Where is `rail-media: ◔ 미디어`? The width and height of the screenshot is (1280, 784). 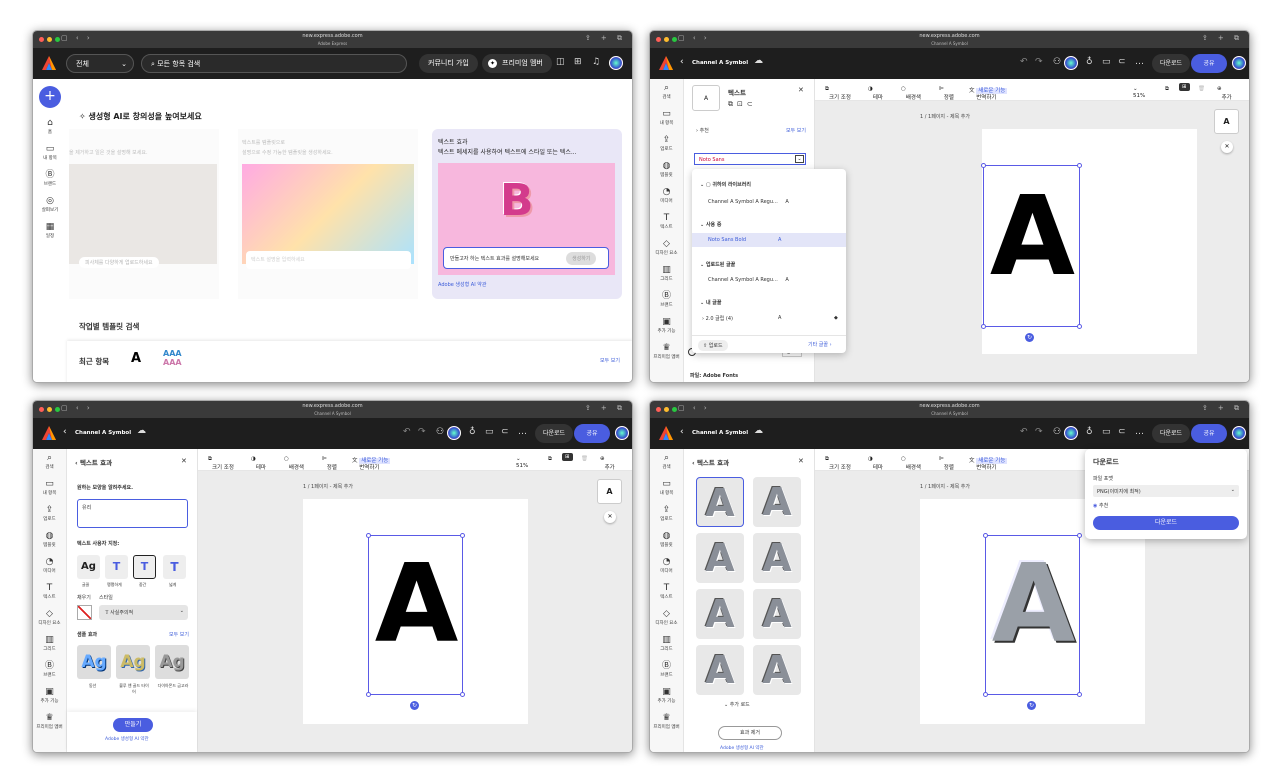
rail-media: ◔ 미디어 is located at coordinates (49, 566).